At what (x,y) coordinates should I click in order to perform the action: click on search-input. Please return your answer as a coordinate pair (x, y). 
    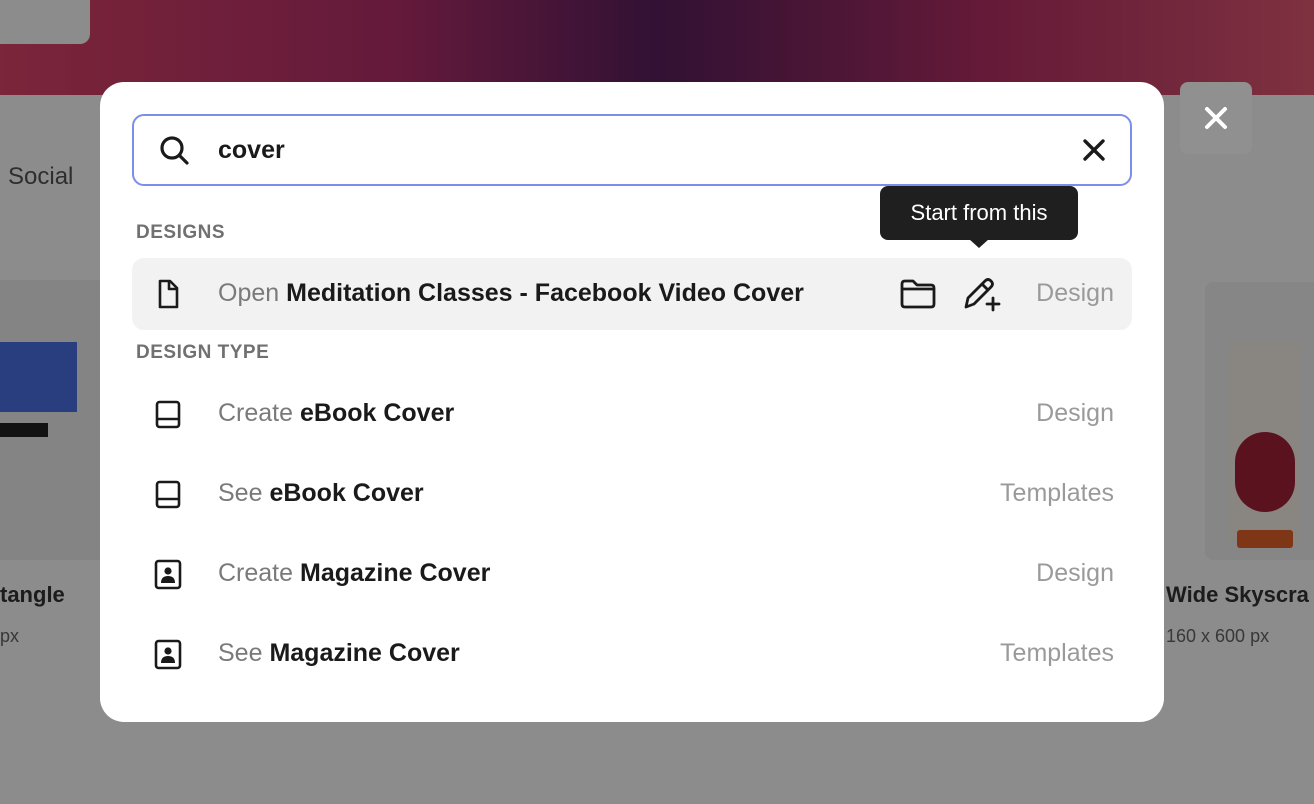
    Looking at the image, I should click on (638, 150).